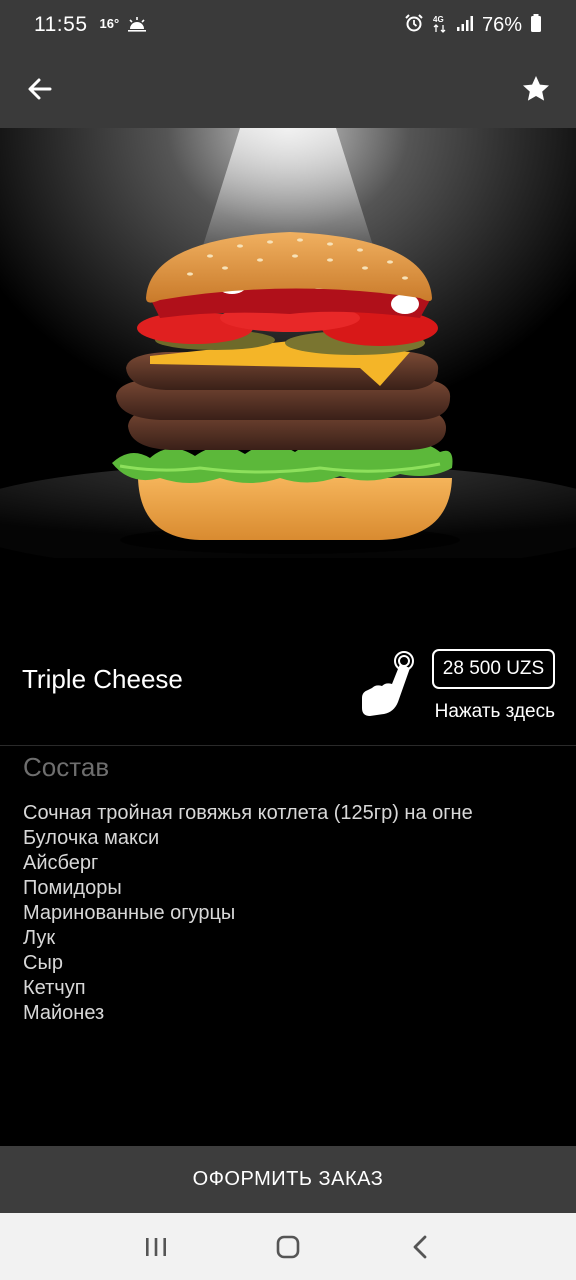 This screenshot has width=576, height=1280. I want to click on status-time: 11:55, so click(61, 24).